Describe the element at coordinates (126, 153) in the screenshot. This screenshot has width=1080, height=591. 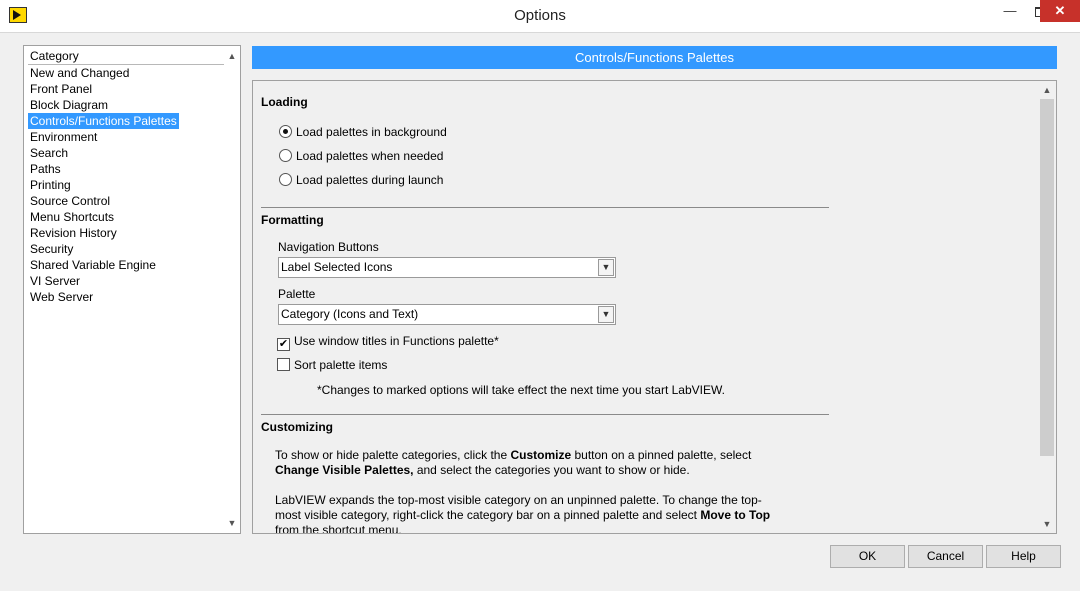
I see `category-item-search: Search` at that location.